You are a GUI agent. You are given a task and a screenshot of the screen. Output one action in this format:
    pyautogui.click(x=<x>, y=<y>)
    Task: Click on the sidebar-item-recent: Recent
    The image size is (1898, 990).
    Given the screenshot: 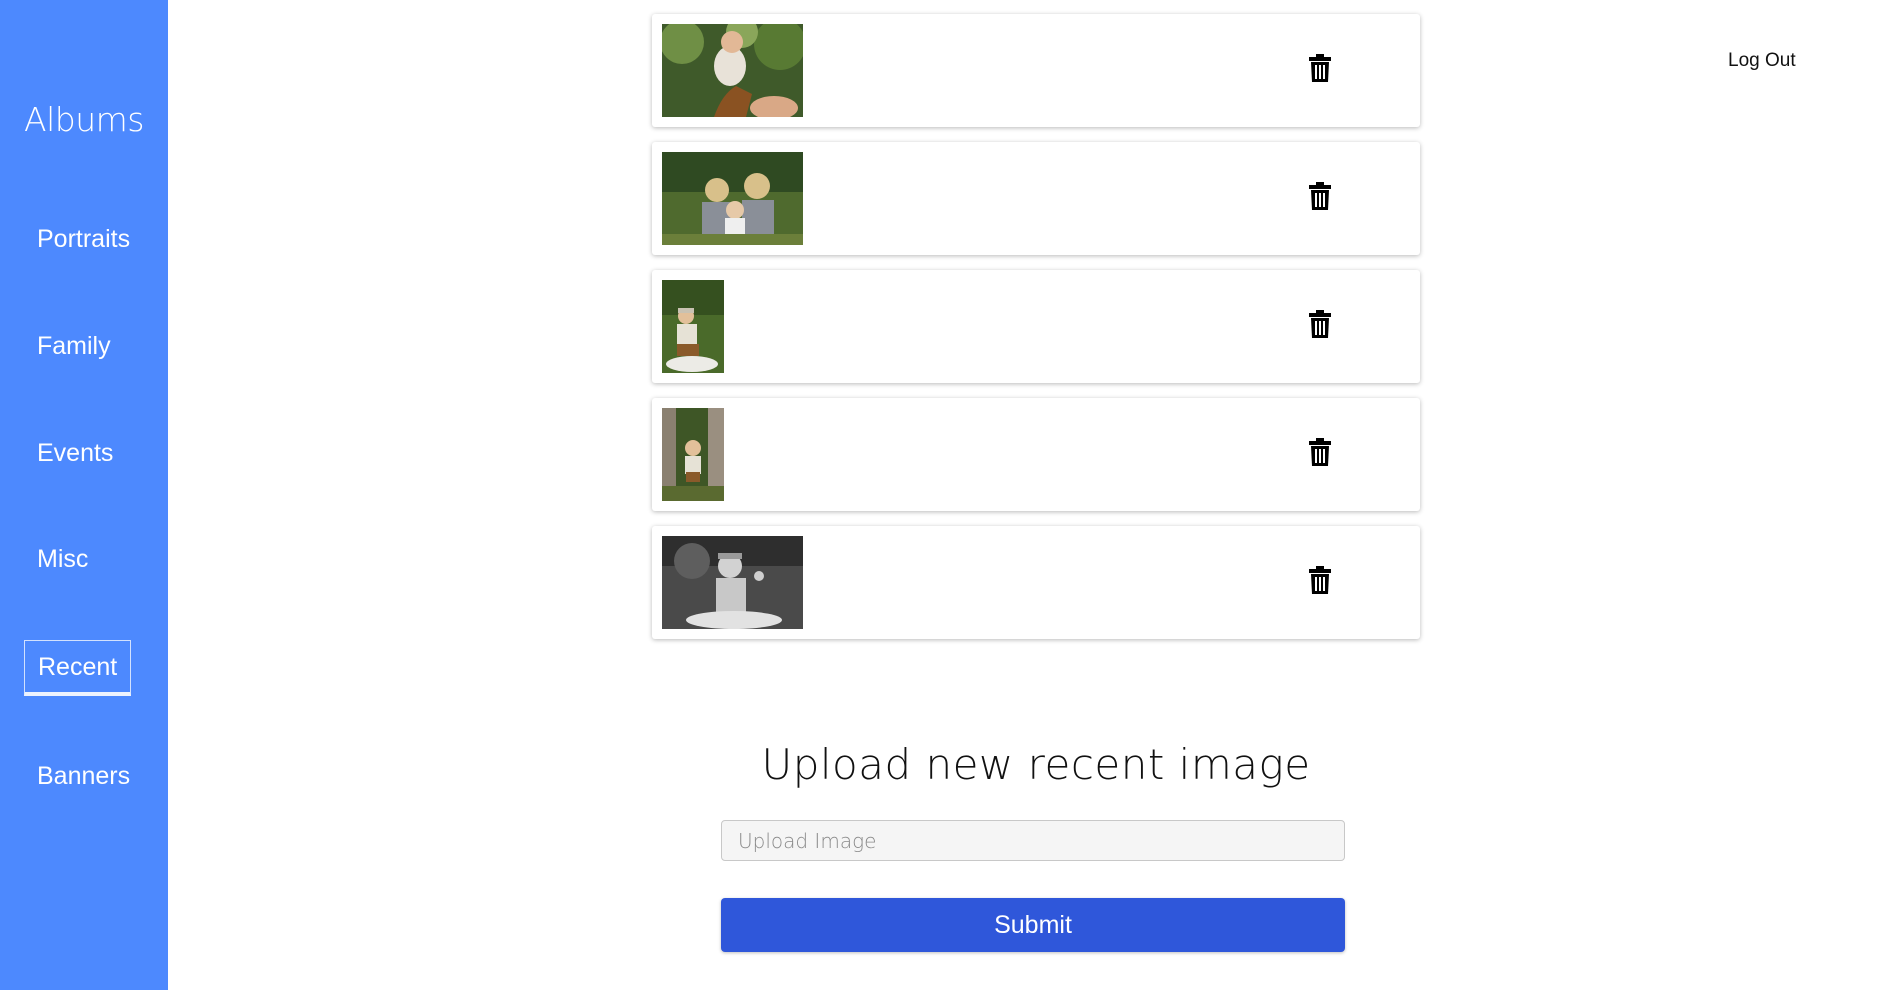 What is the action you would take?
    pyautogui.click(x=78, y=668)
    